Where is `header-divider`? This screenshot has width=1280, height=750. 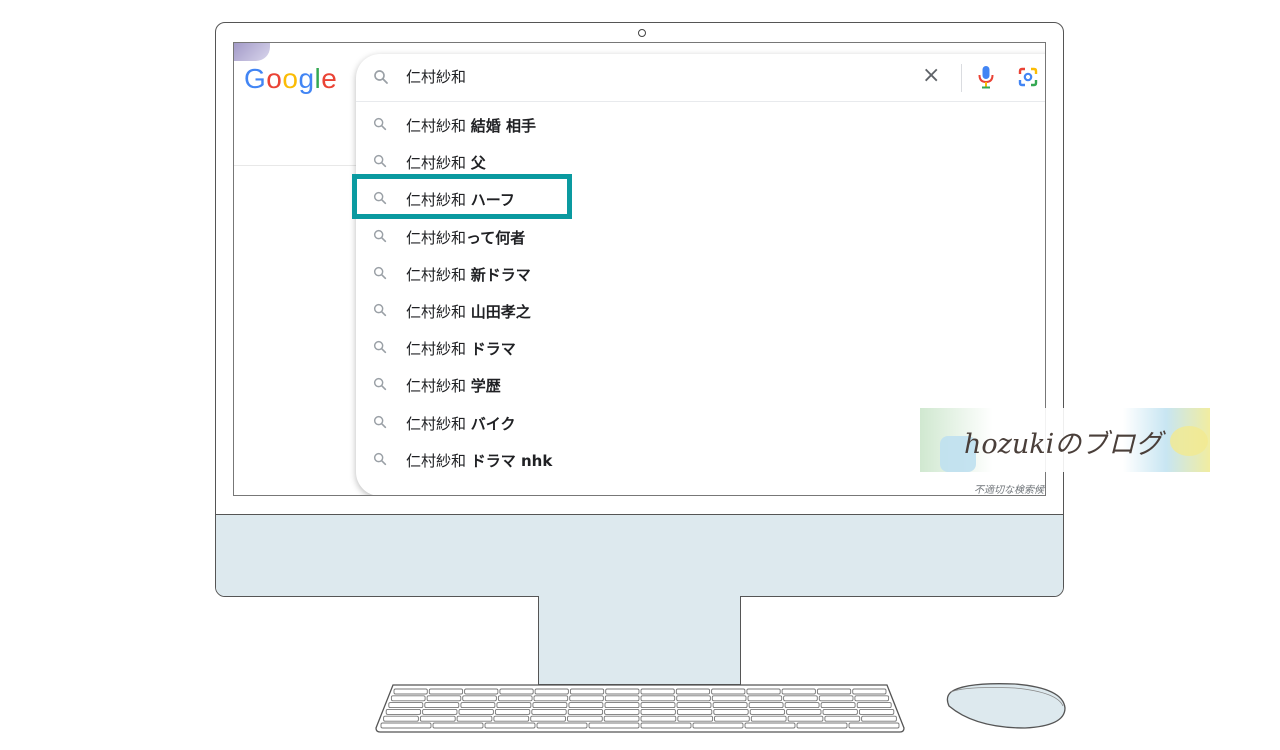
header-divider is located at coordinates (296, 165).